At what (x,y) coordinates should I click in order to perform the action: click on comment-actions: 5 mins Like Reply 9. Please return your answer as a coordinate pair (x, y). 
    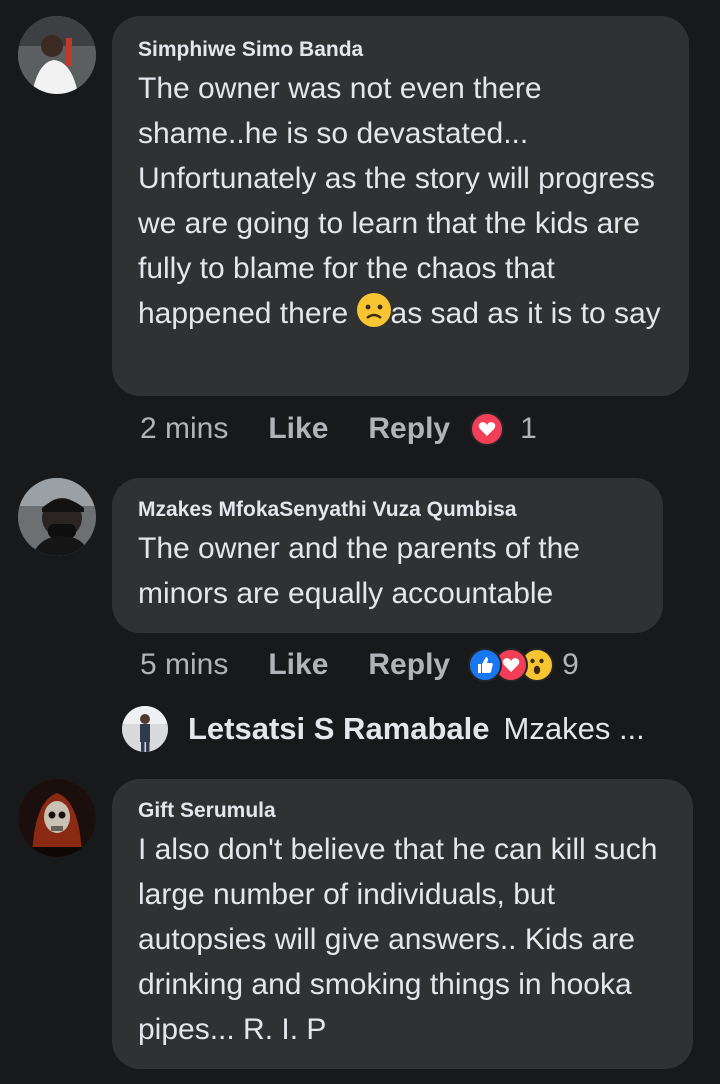
    Looking at the image, I should click on (359, 665).